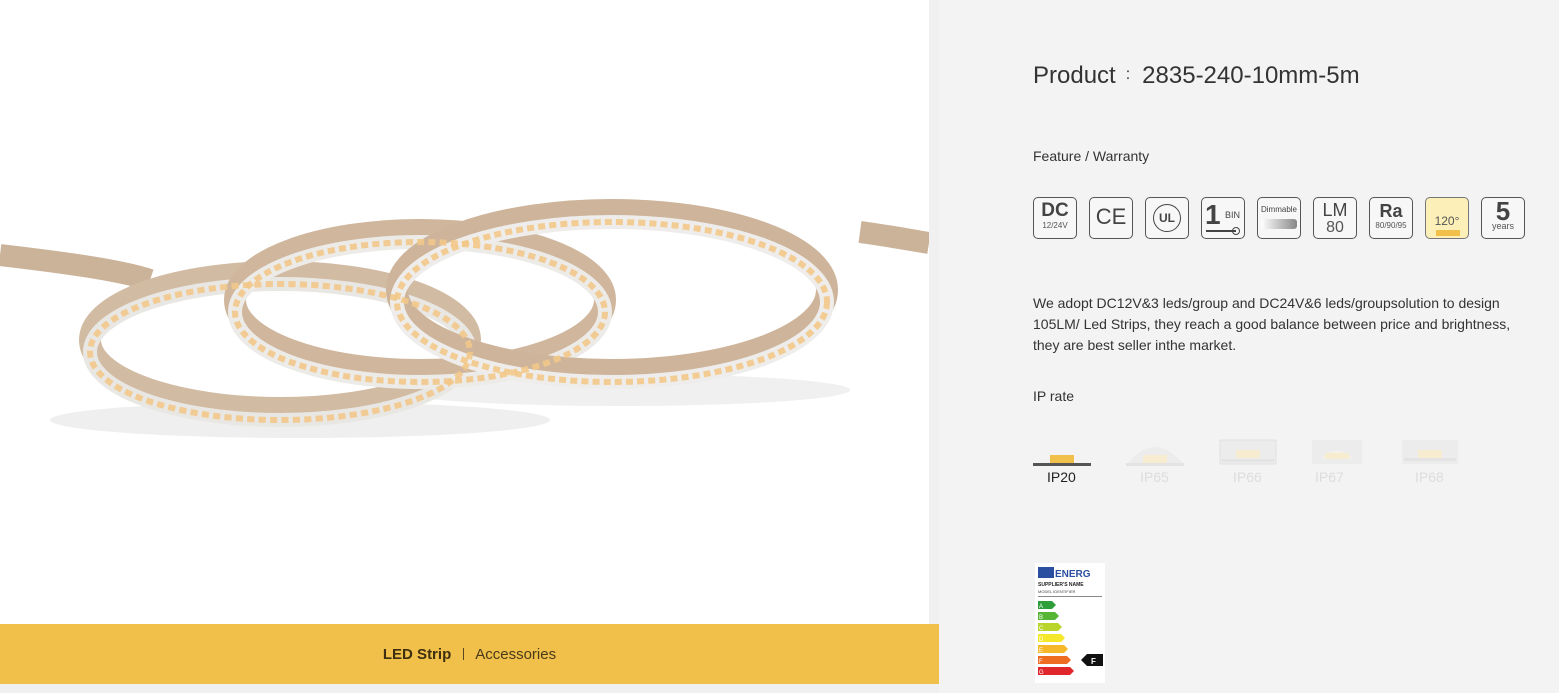 This screenshot has width=1559, height=693. I want to click on ip-option-label: IP67, so click(1329, 477).